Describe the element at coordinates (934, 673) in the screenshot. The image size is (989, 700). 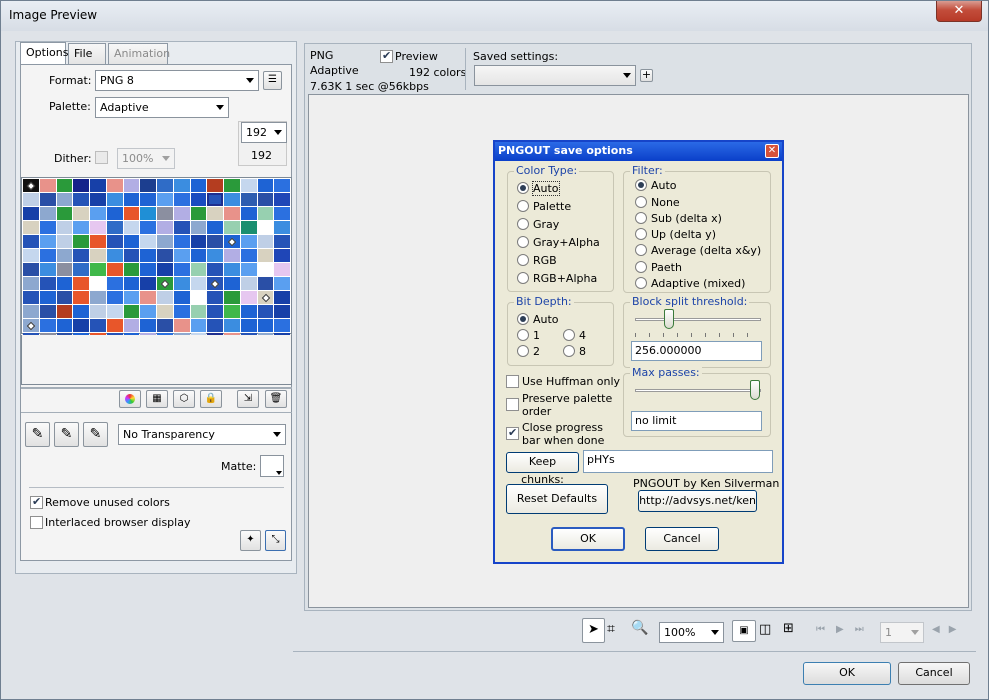
I see `cancel-button: Cancel` at that location.